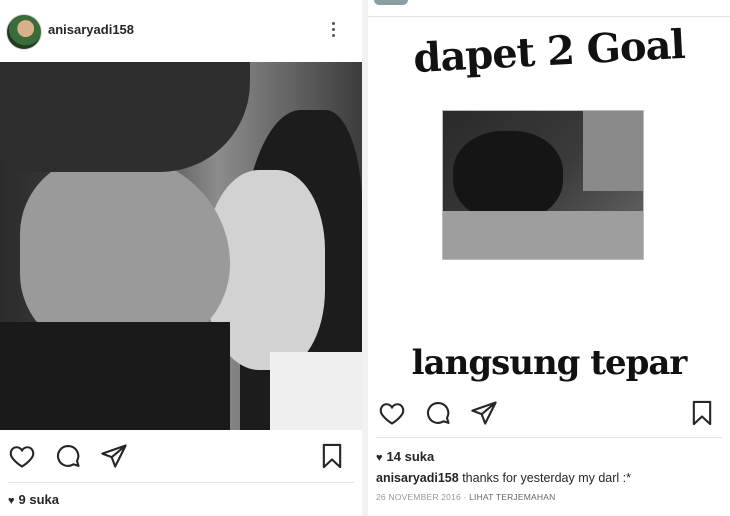 The image size is (730, 516). Describe the element at coordinates (547, 478) in the screenshot. I see `caption-text: thanks for yesterday my darl :*` at that location.